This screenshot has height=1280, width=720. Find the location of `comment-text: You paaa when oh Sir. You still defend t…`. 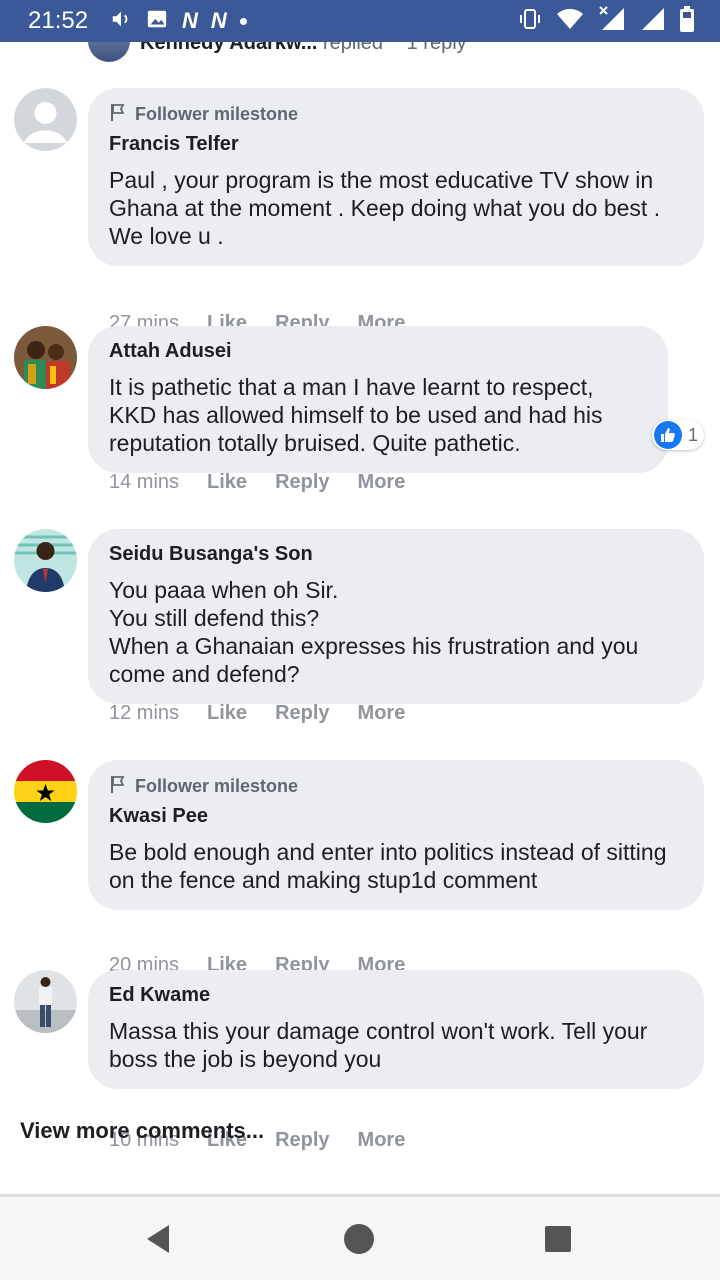

comment-text: You paaa when oh Sir. You still defend t… is located at coordinates (374, 632).